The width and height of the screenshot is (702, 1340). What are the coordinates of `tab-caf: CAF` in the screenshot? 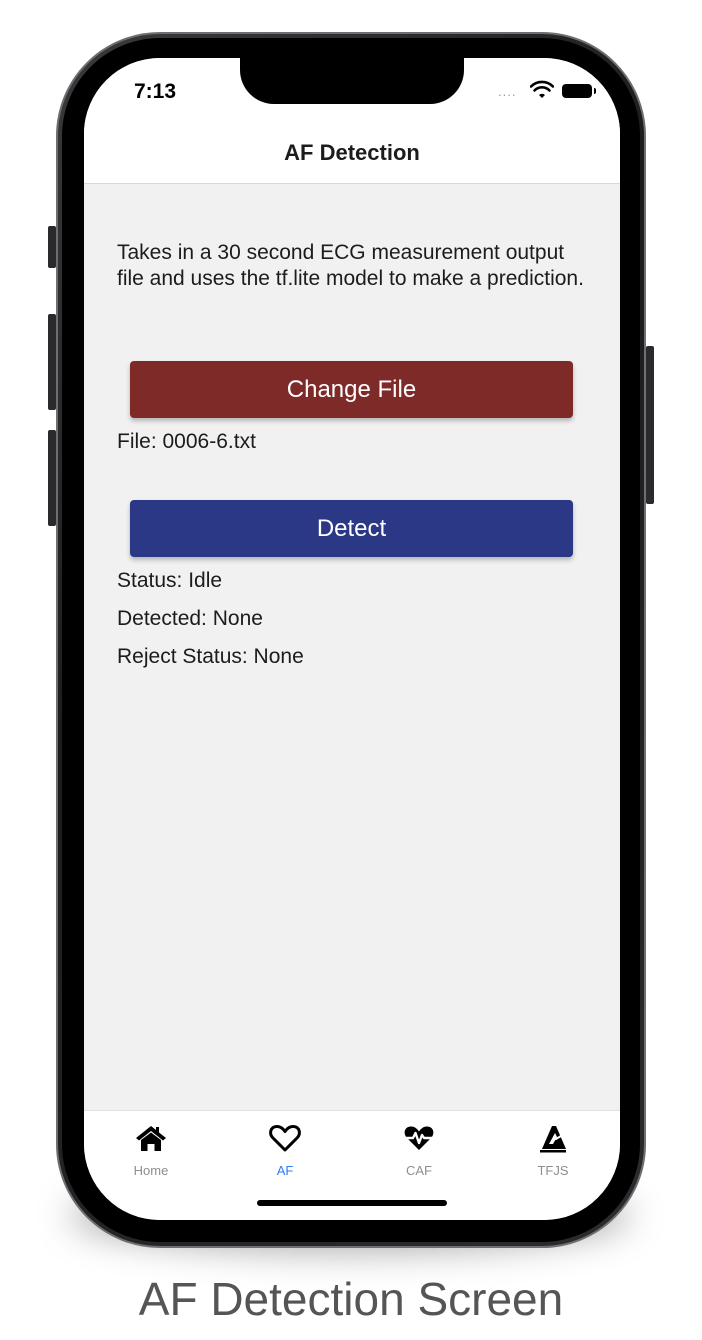 It's located at (419, 1151).